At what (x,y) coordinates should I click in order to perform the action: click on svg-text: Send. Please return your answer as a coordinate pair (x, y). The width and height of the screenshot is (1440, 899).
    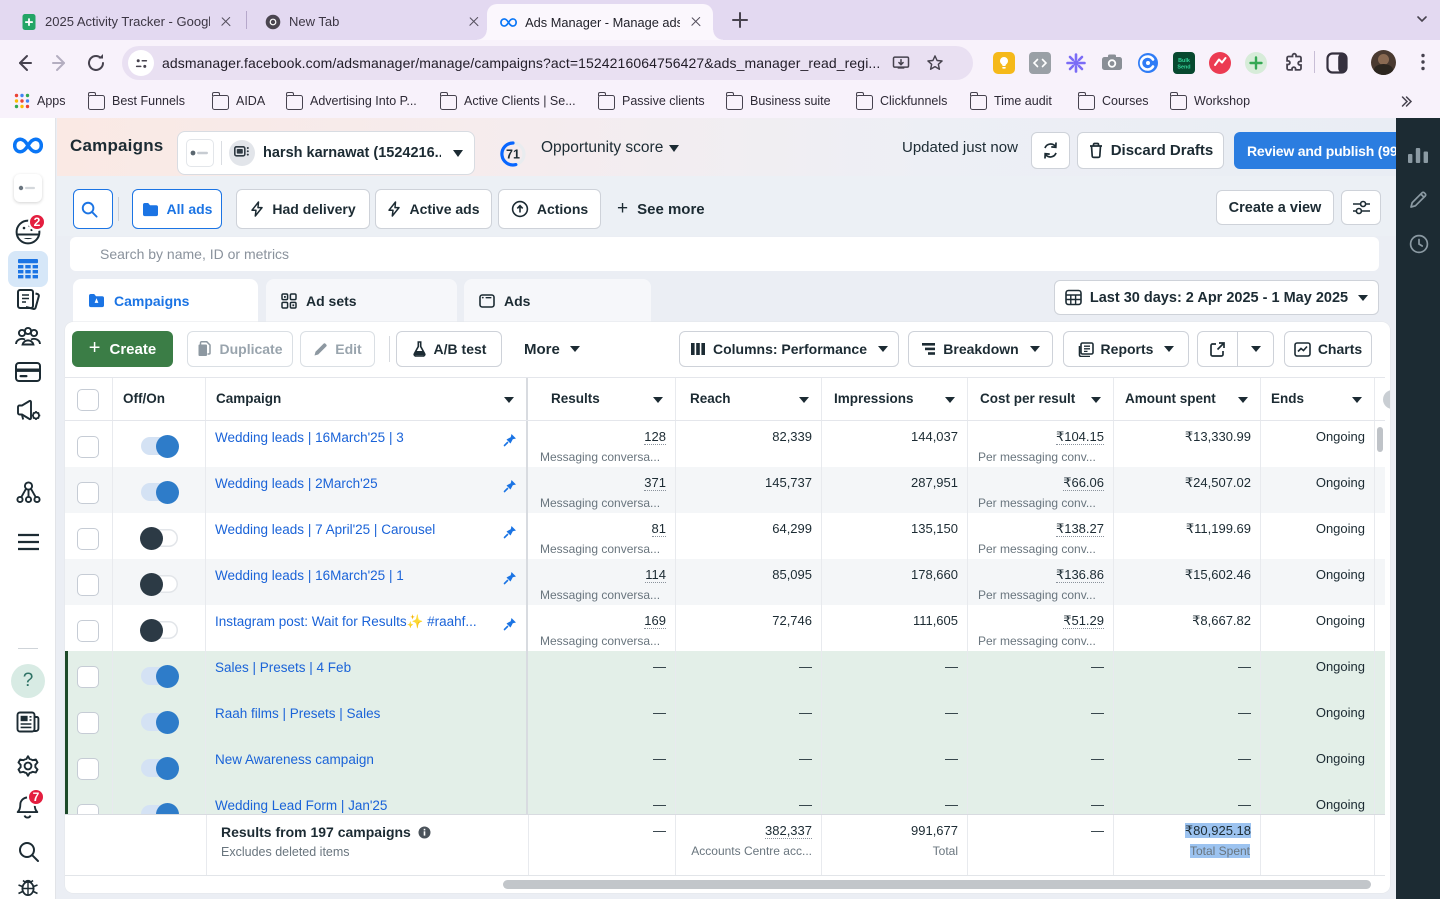
    Looking at the image, I should click on (1183, 68).